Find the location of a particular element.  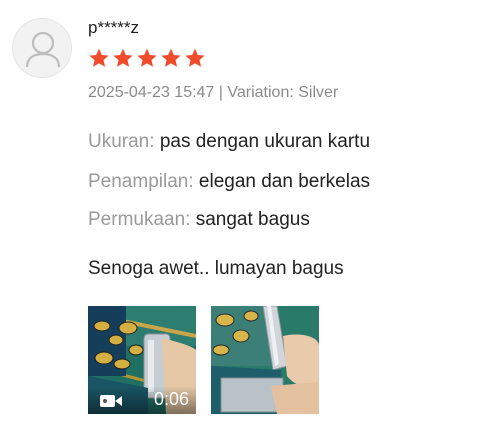

review-comment: Senoga awet.. lumayan bagus is located at coordinates (216, 268).